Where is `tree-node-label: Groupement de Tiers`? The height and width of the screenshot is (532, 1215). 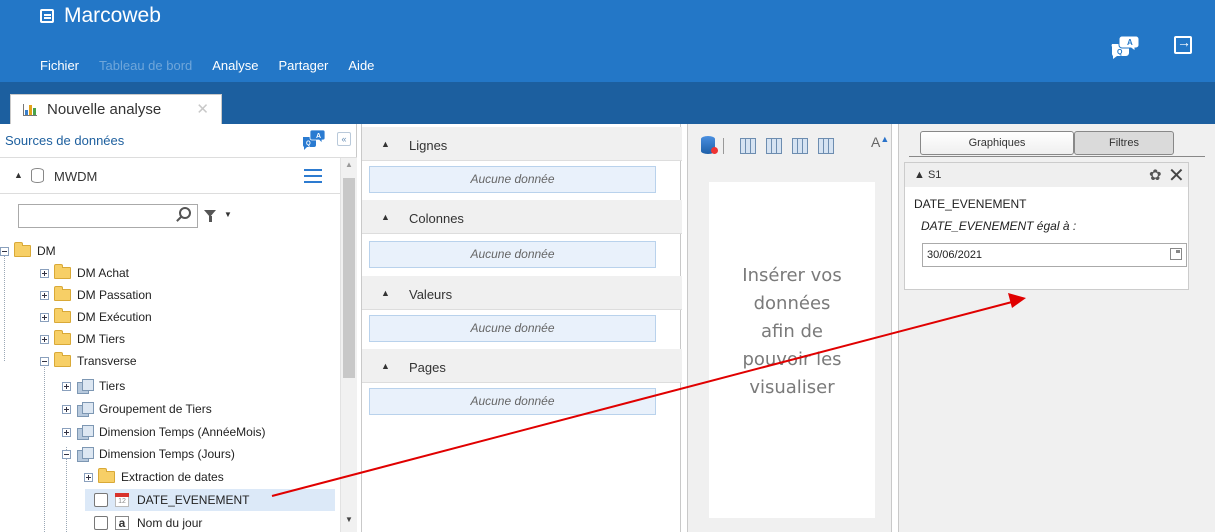 tree-node-label: Groupement de Tiers is located at coordinates (155, 409).